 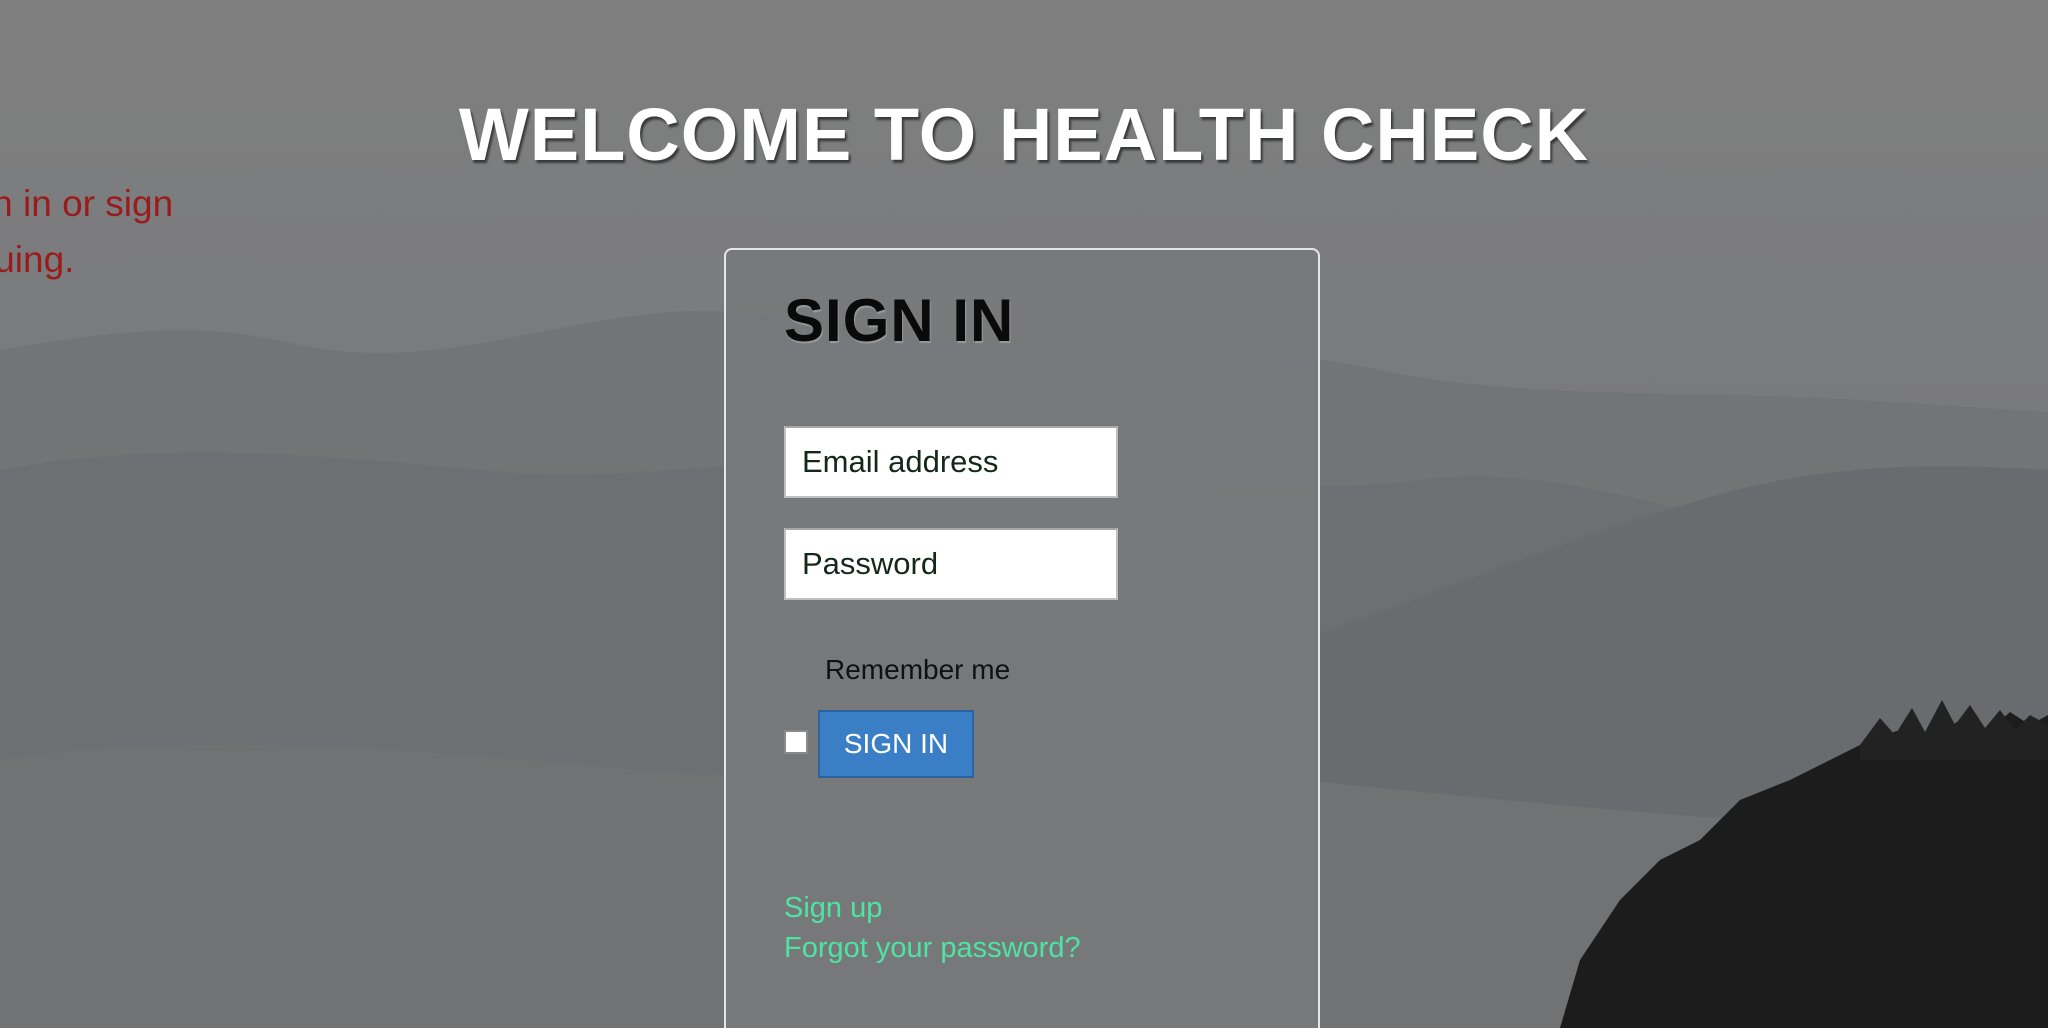 What do you see at coordinates (899, 320) in the screenshot?
I see `signin-heading: SIGN IN` at bounding box center [899, 320].